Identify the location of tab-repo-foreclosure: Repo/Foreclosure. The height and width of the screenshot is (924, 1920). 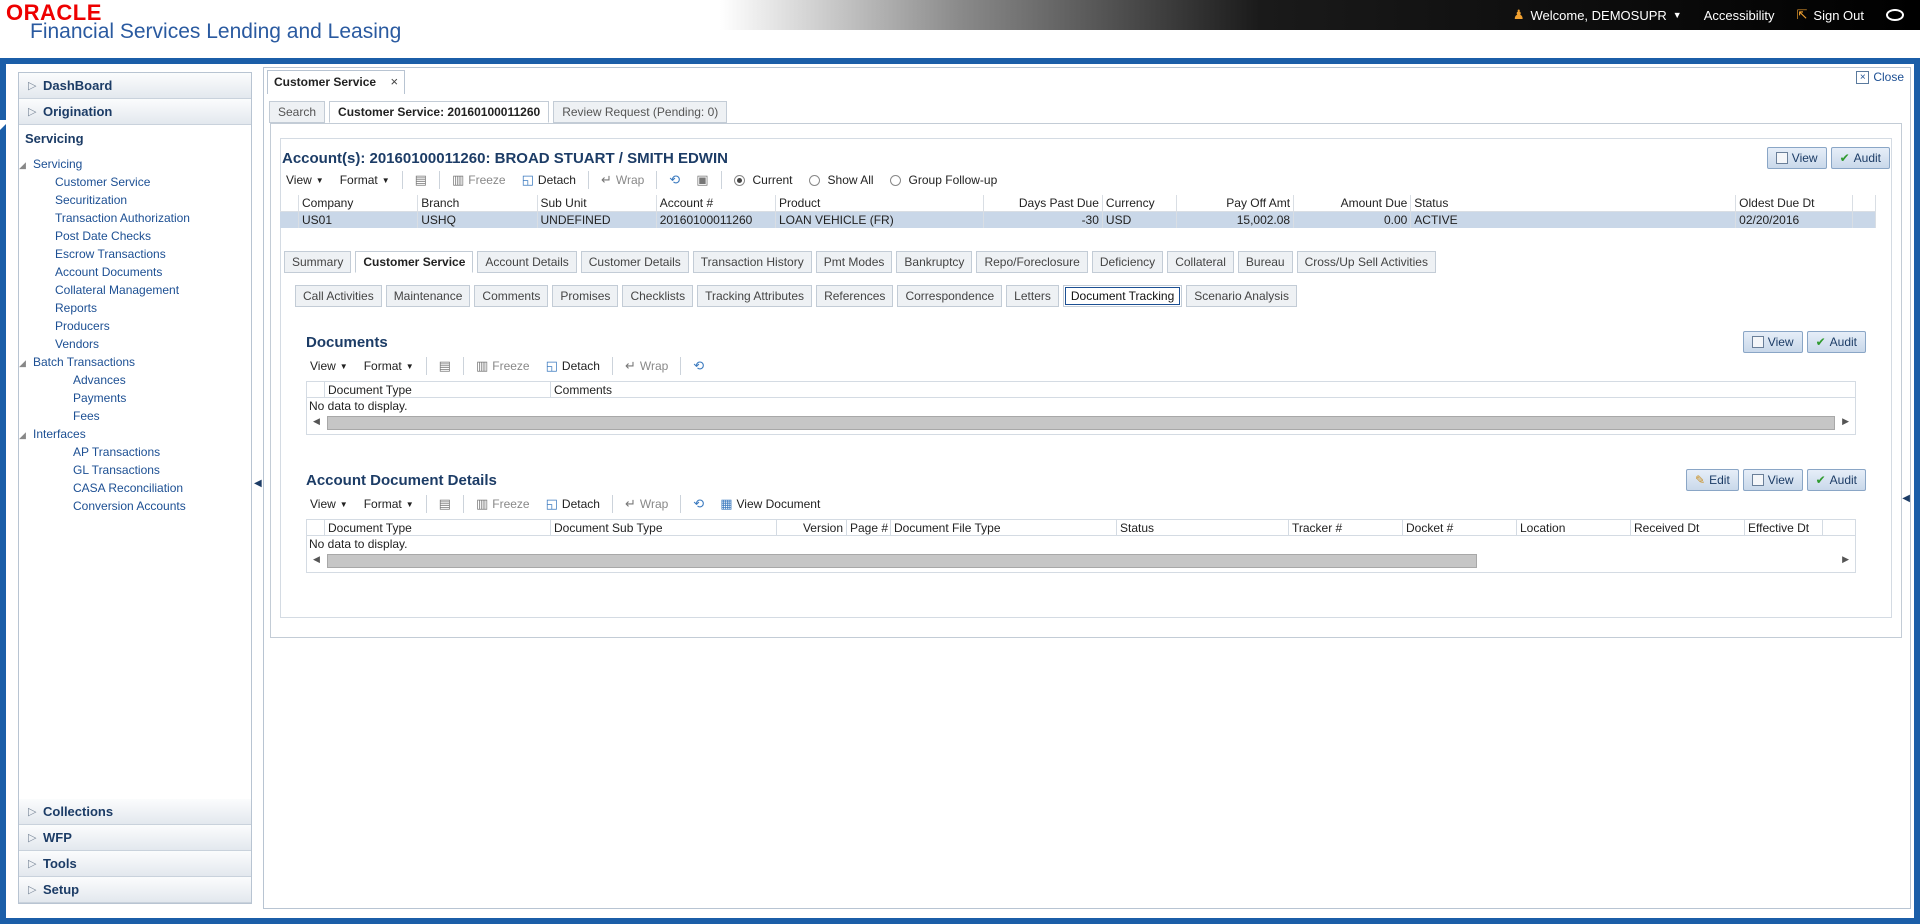
(1032, 262).